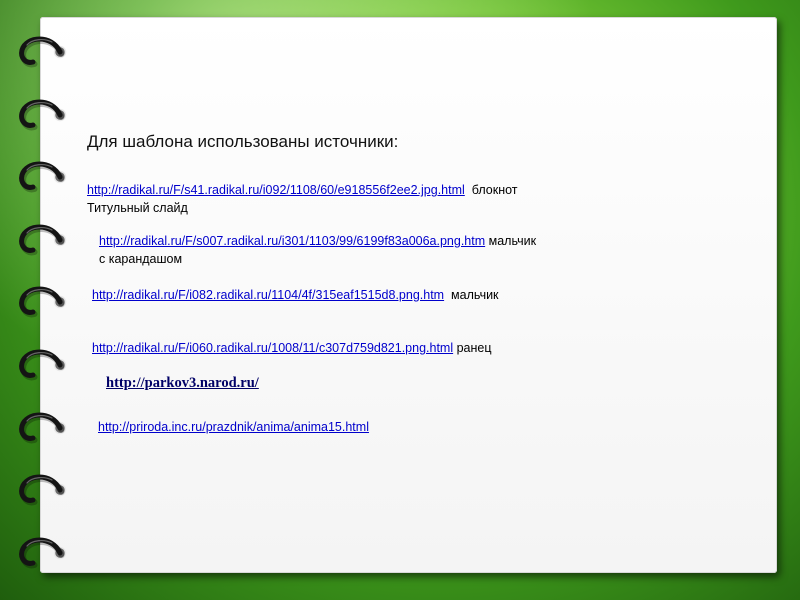  Describe the element at coordinates (137, 208) in the screenshot. I see `source-note-1-line2: Титульный слайд` at that location.